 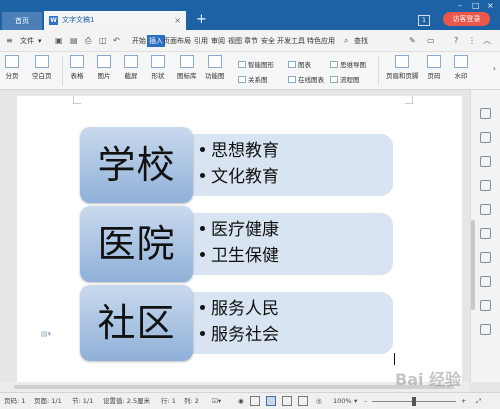 I want to click on smartart-heading: 社区, so click(x=136, y=323).